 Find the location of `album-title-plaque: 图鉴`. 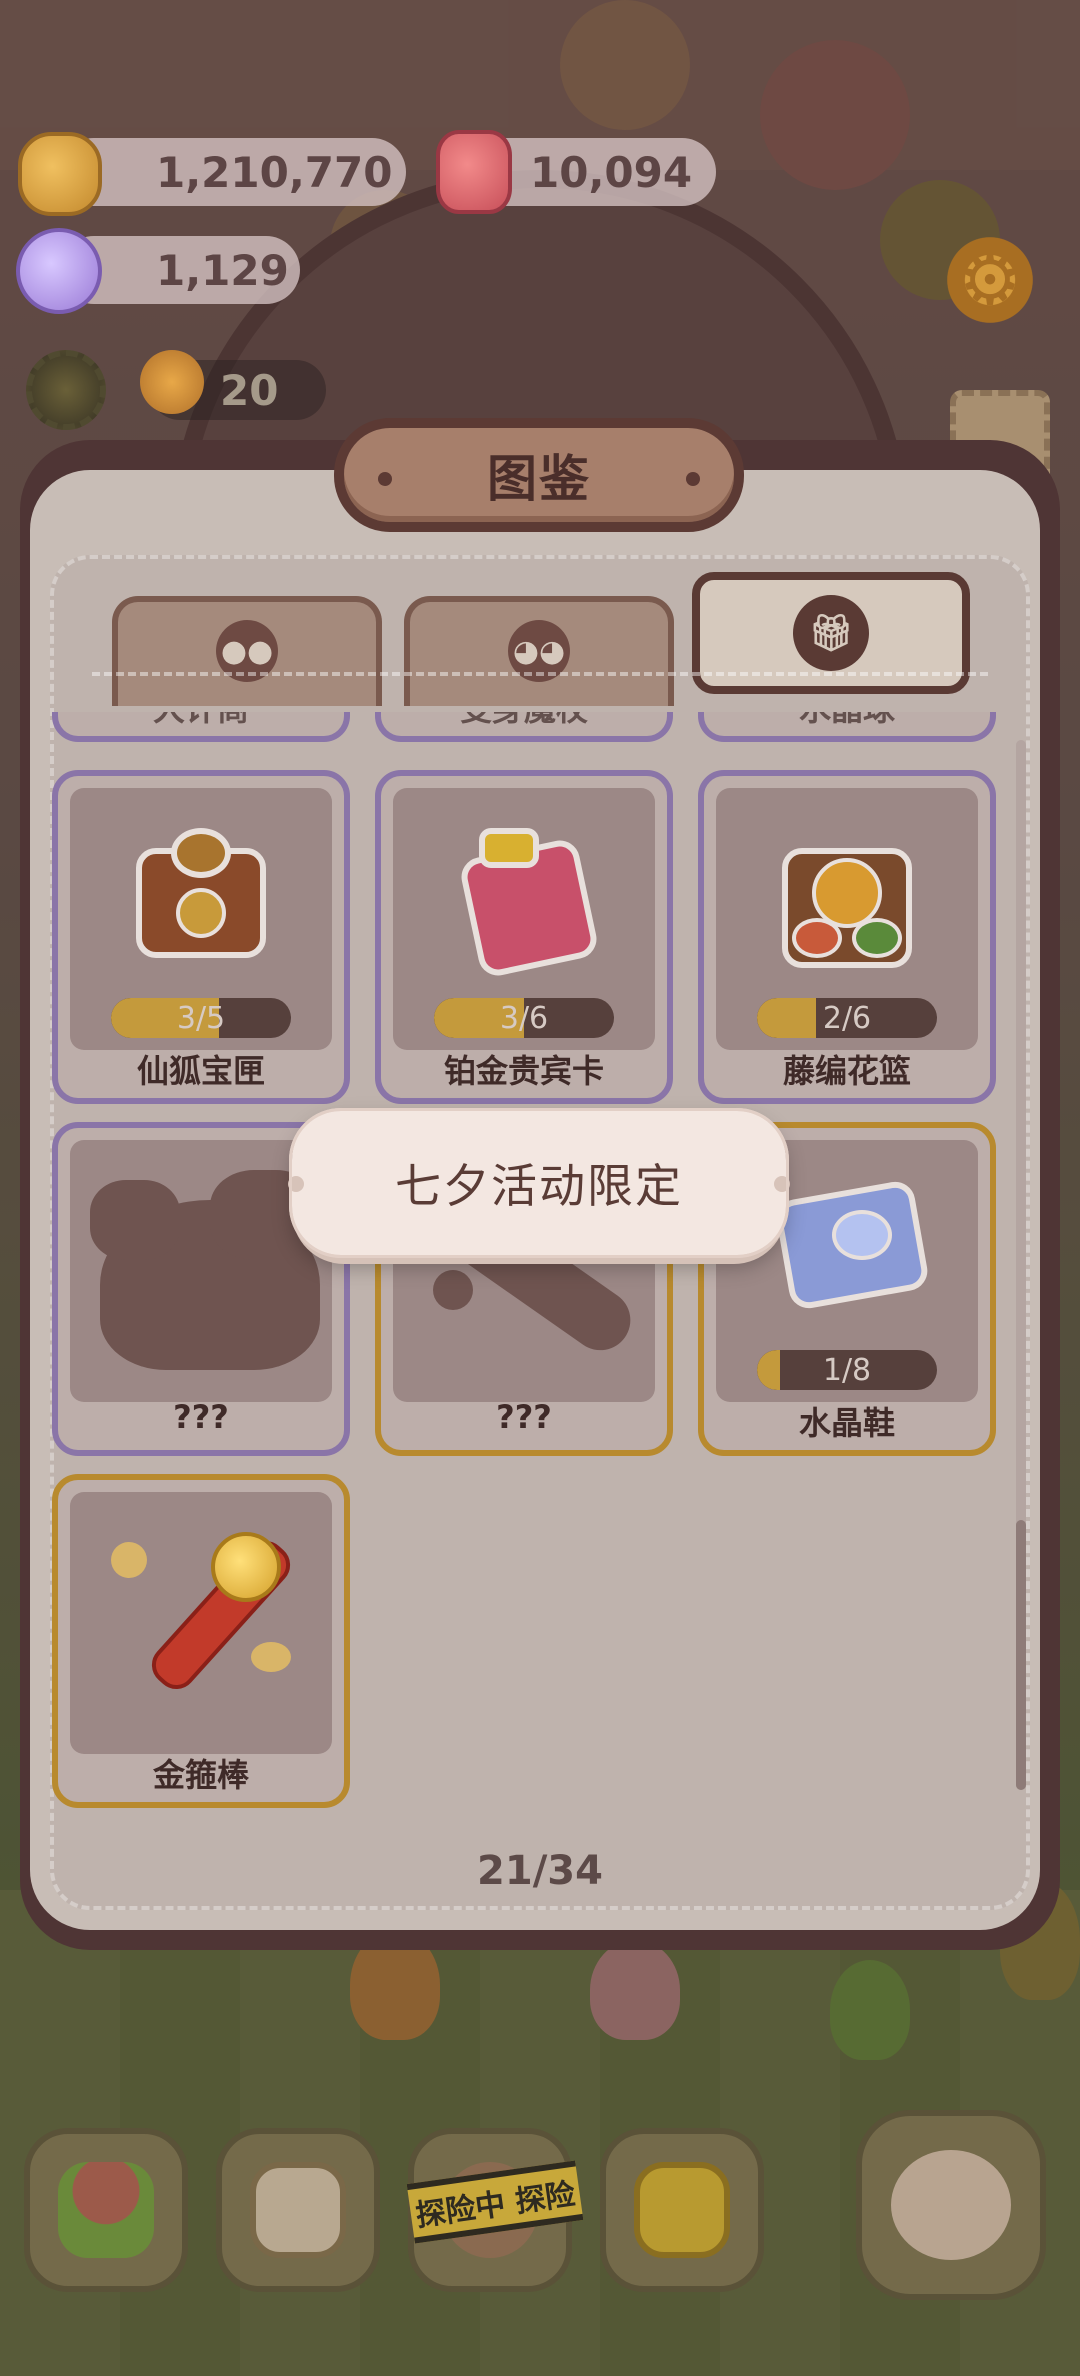

album-title-plaque: 图鉴 is located at coordinates (539, 475).